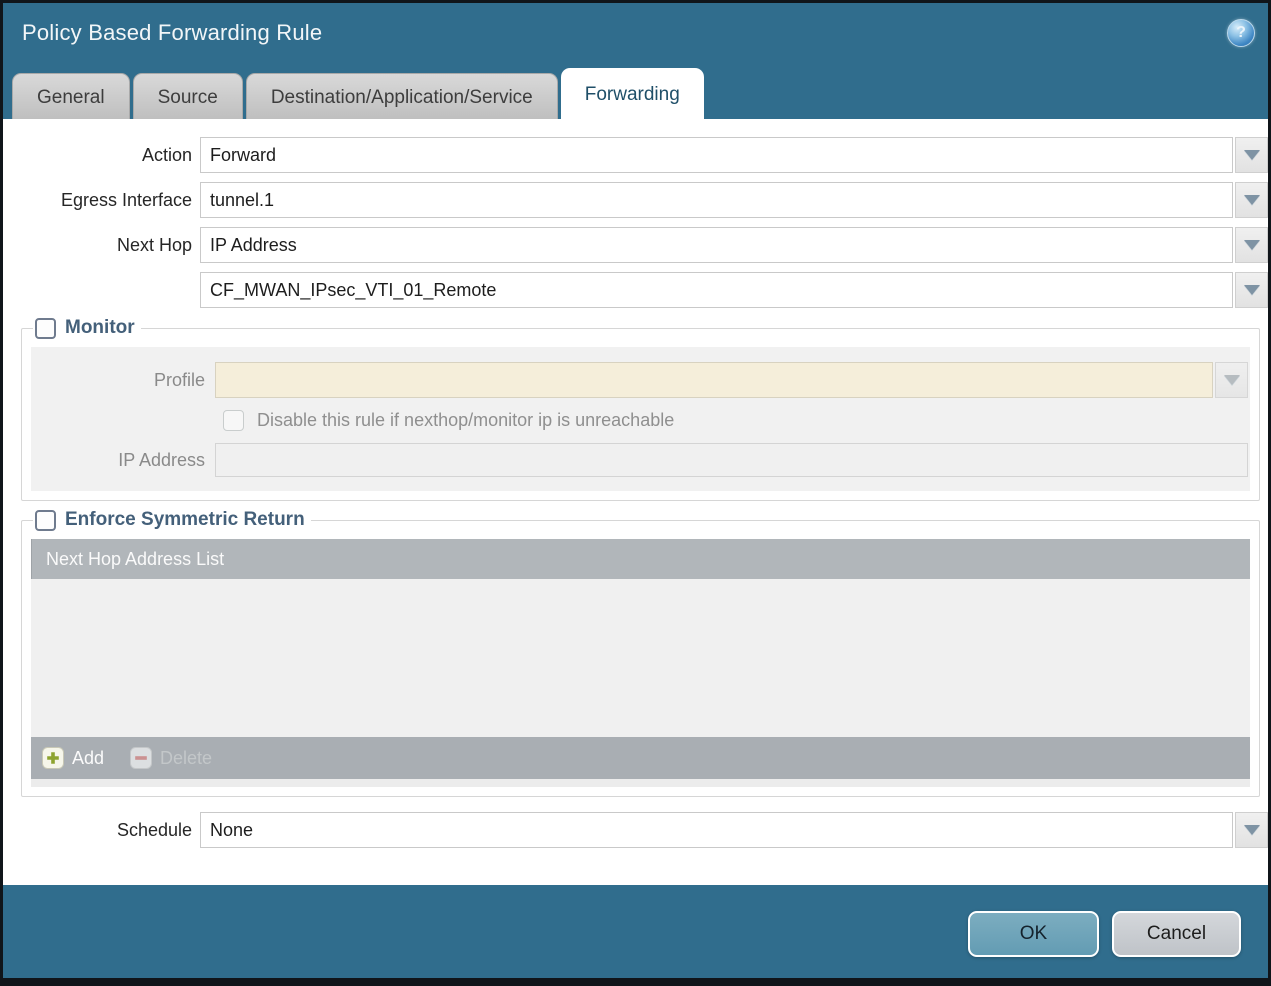  What do you see at coordinates (714, 380) in the screenshot?
I see `profile-value` at bounding box center [714, 380].